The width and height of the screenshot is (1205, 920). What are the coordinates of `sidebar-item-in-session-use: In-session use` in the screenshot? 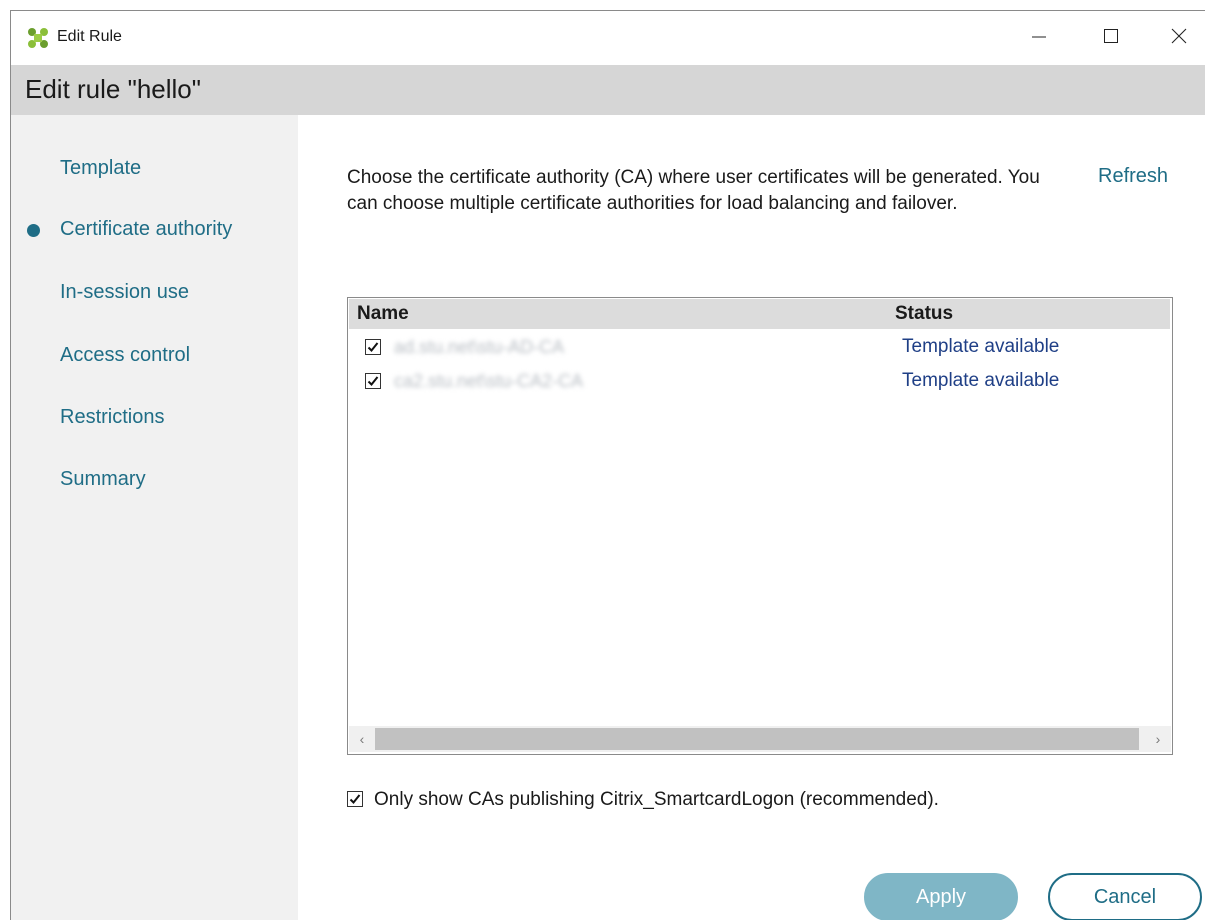 It's located at (124, 292).